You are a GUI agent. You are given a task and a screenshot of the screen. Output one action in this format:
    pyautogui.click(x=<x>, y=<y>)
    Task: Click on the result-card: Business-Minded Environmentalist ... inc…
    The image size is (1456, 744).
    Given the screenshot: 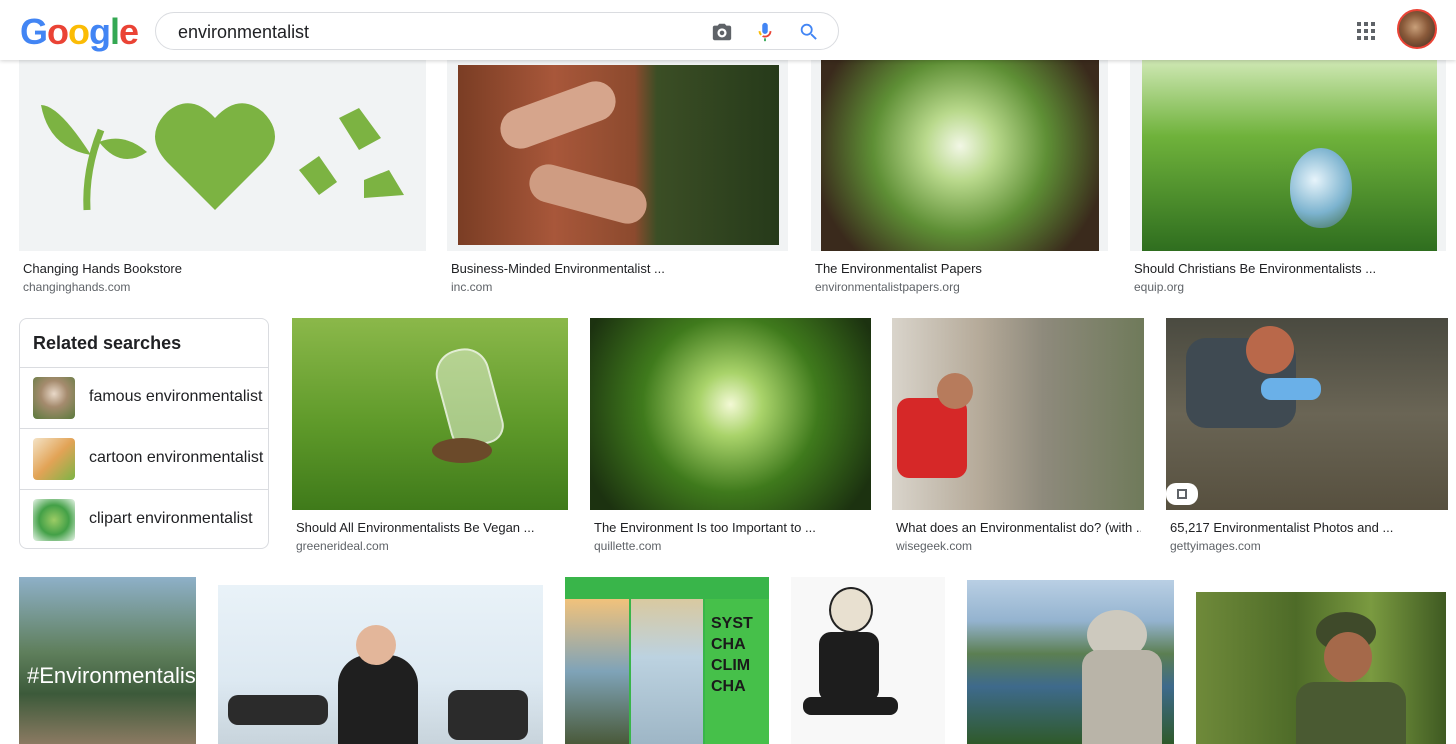 What is the action you would take?
    pyautogui.click(x=617, y=180)
    